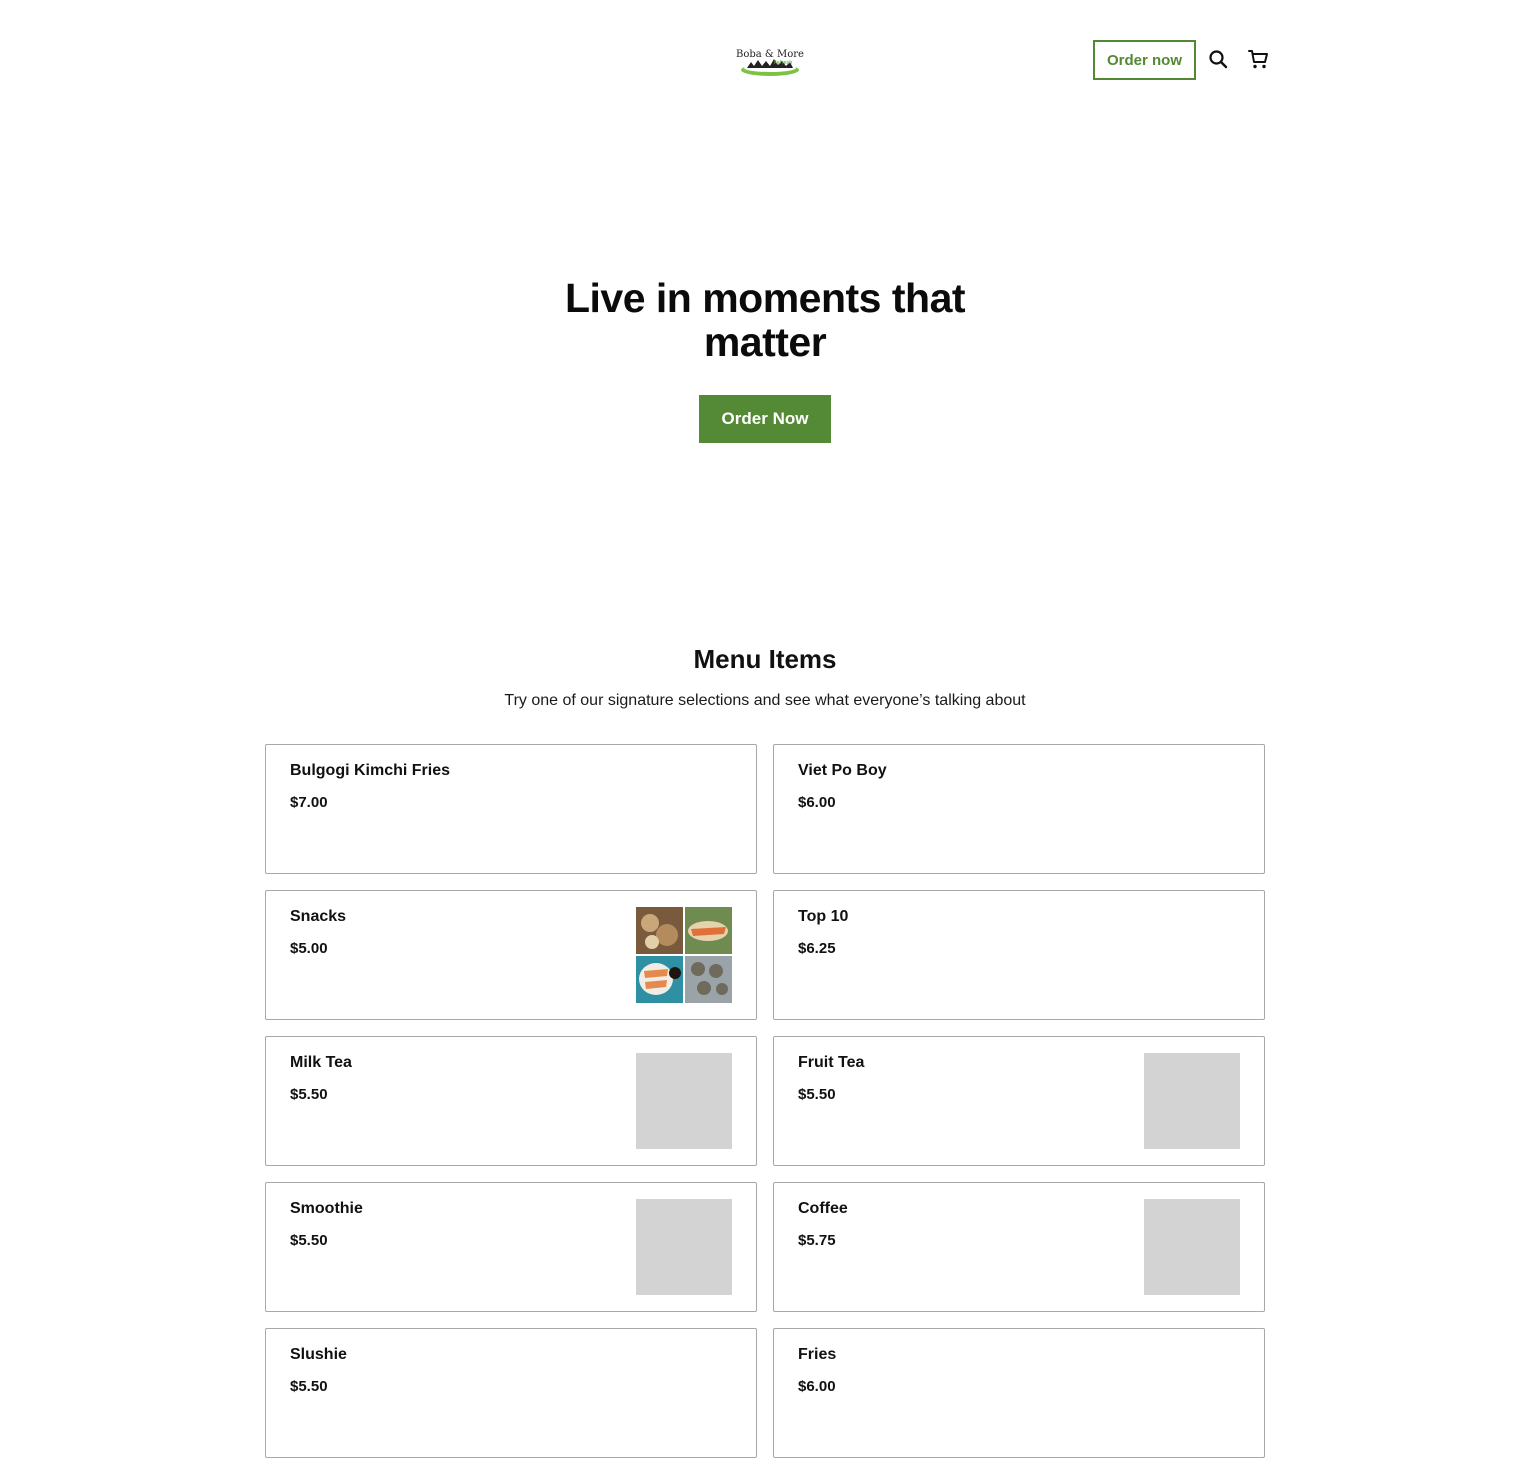  Describe the element at coordinates (309, 948) in the screenshot. I see `menu-item-price: $5.00` at that location.